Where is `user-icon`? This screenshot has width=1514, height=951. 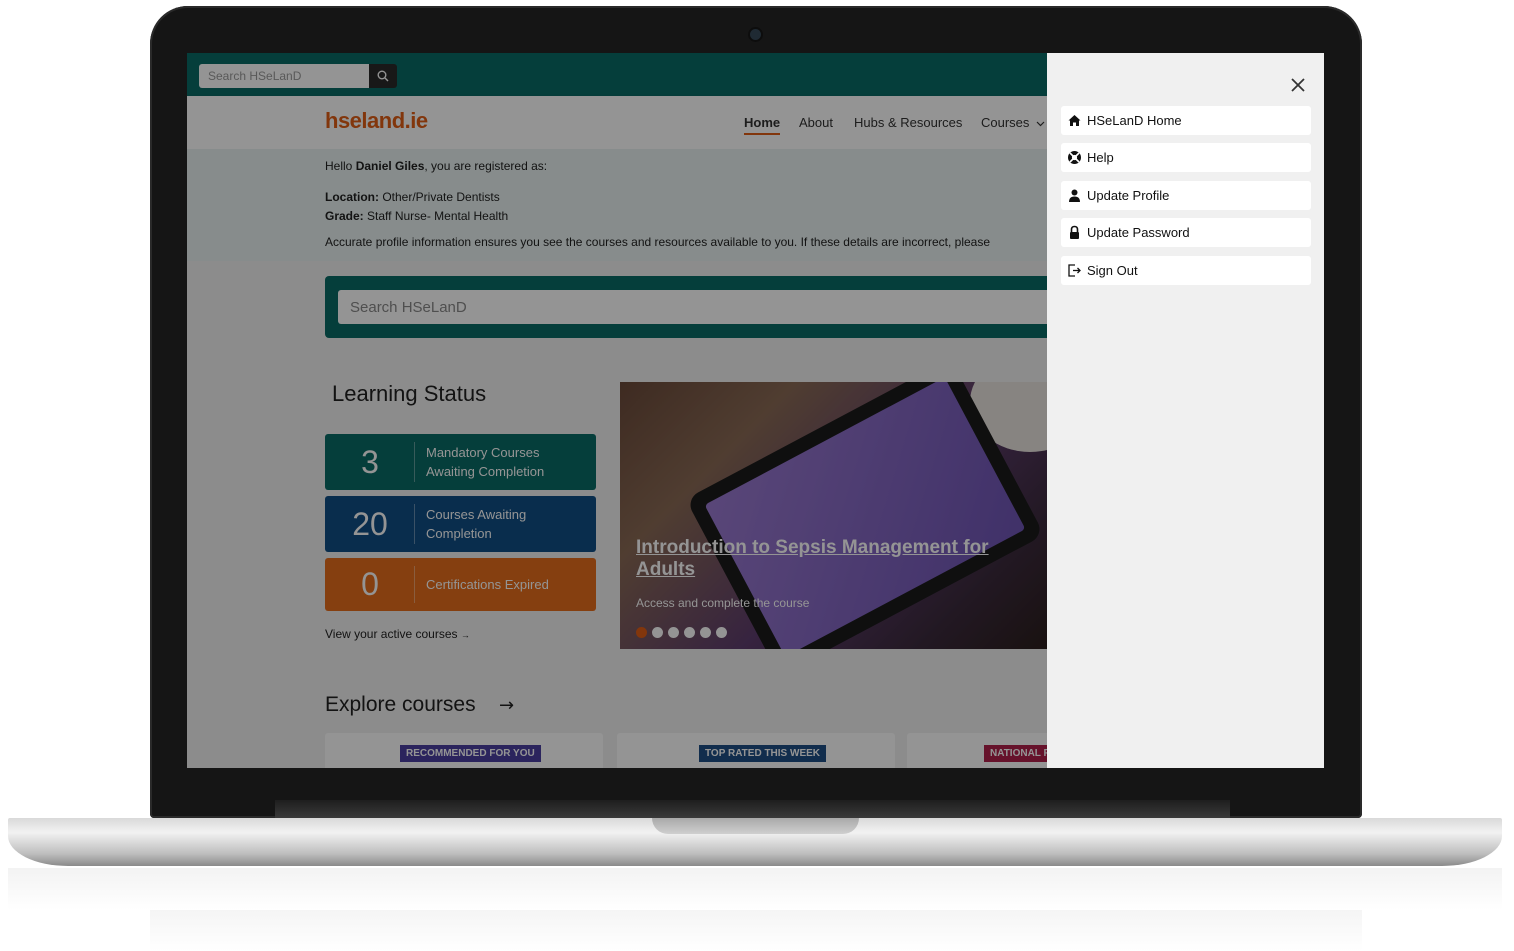 user-icon is located at coordinates (1074, 195).